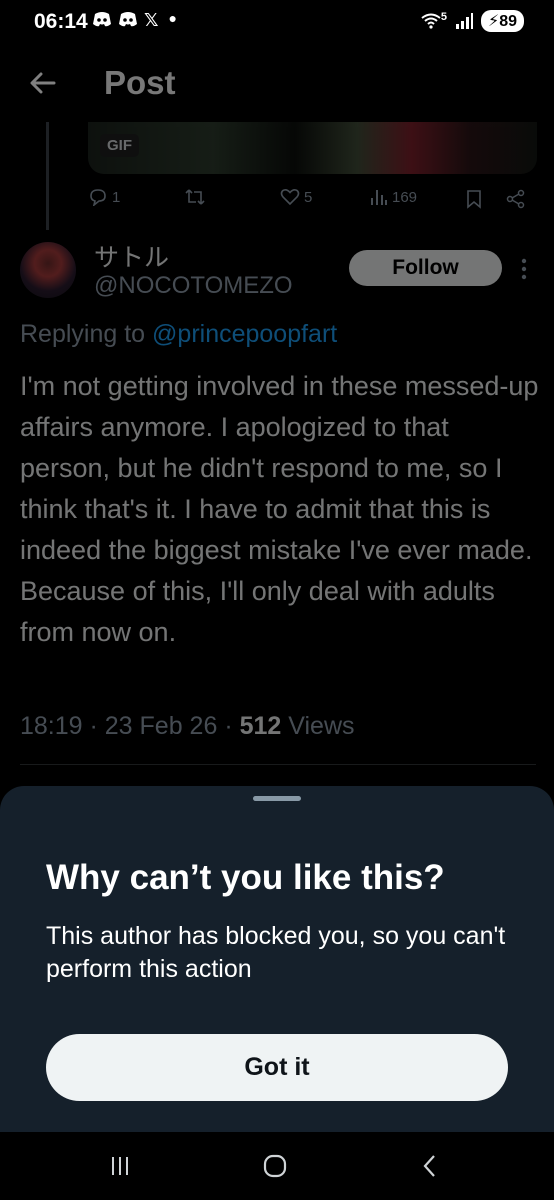 The width and height of the screenshot is (554, 1200). I want to click on retweet-icon, so click(195, 197).